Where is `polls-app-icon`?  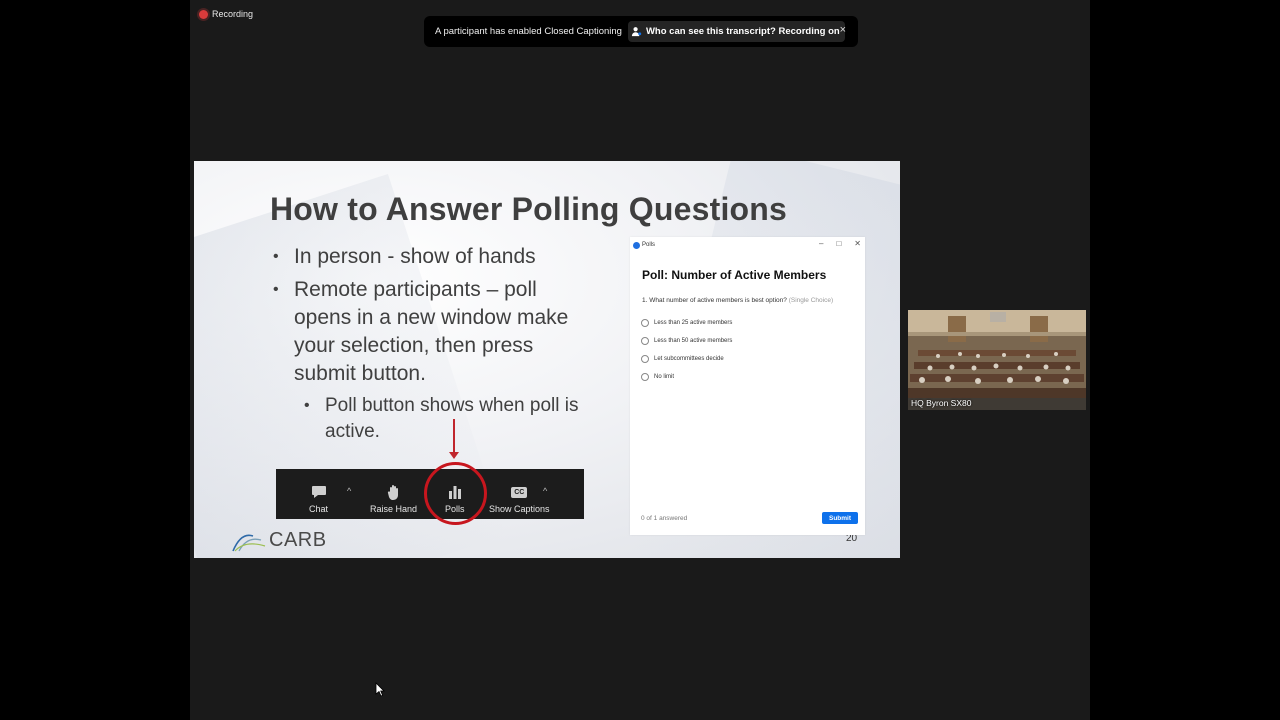
polls-app-icon is located at coordinates (636, 245).